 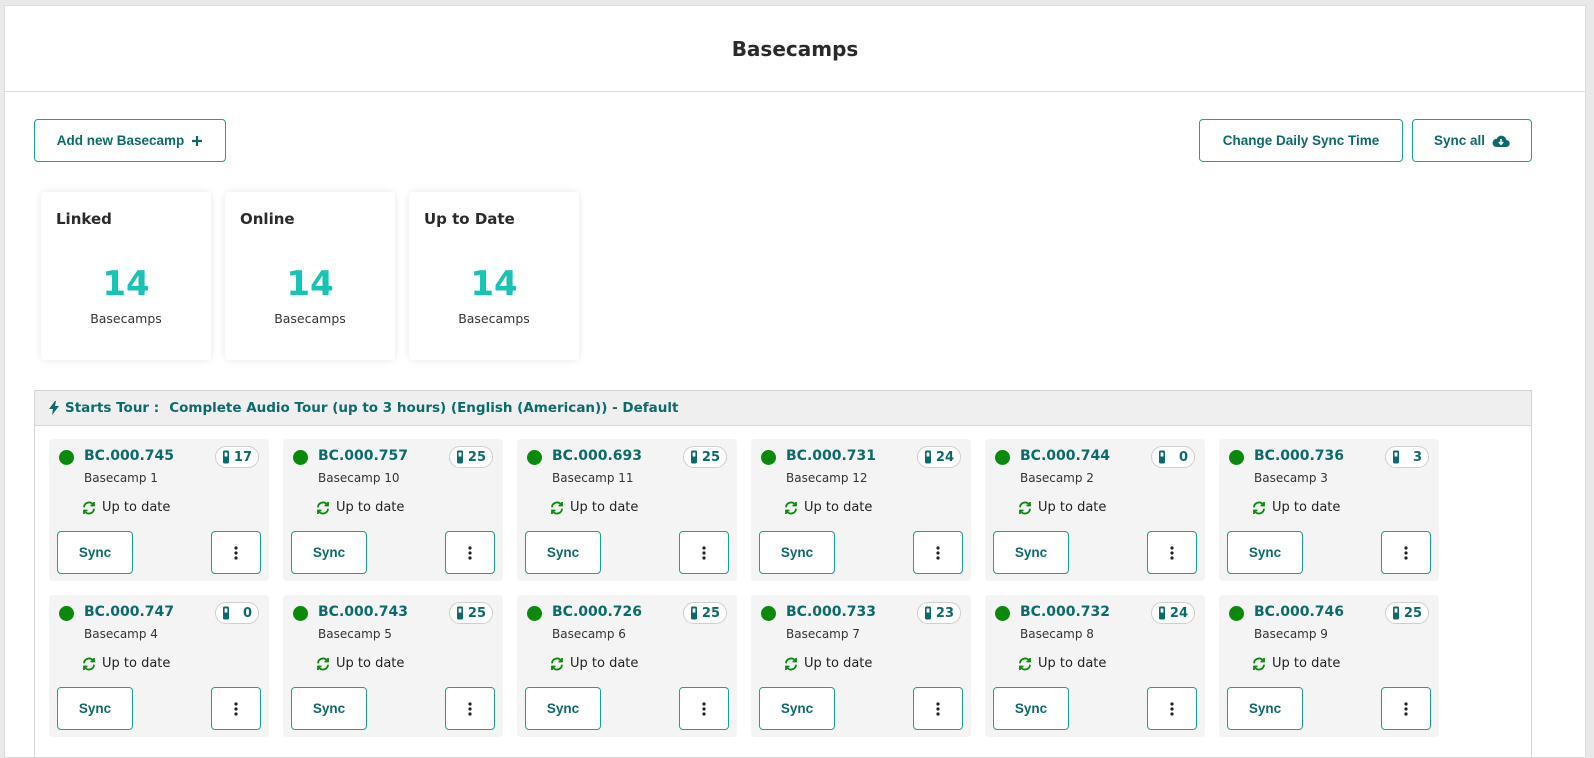 What do you see at coordinates (795, 48) in the screenshot?
I see `page-title: Basecamps` at bounding box center [795, 48].